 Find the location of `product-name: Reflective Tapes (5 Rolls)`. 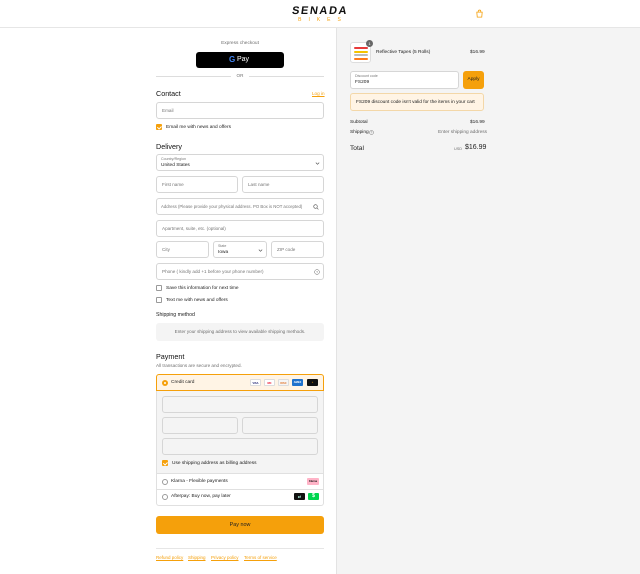

product-name: Reflective Tapes (5 Rolls) is located at coordinates (403, 52).